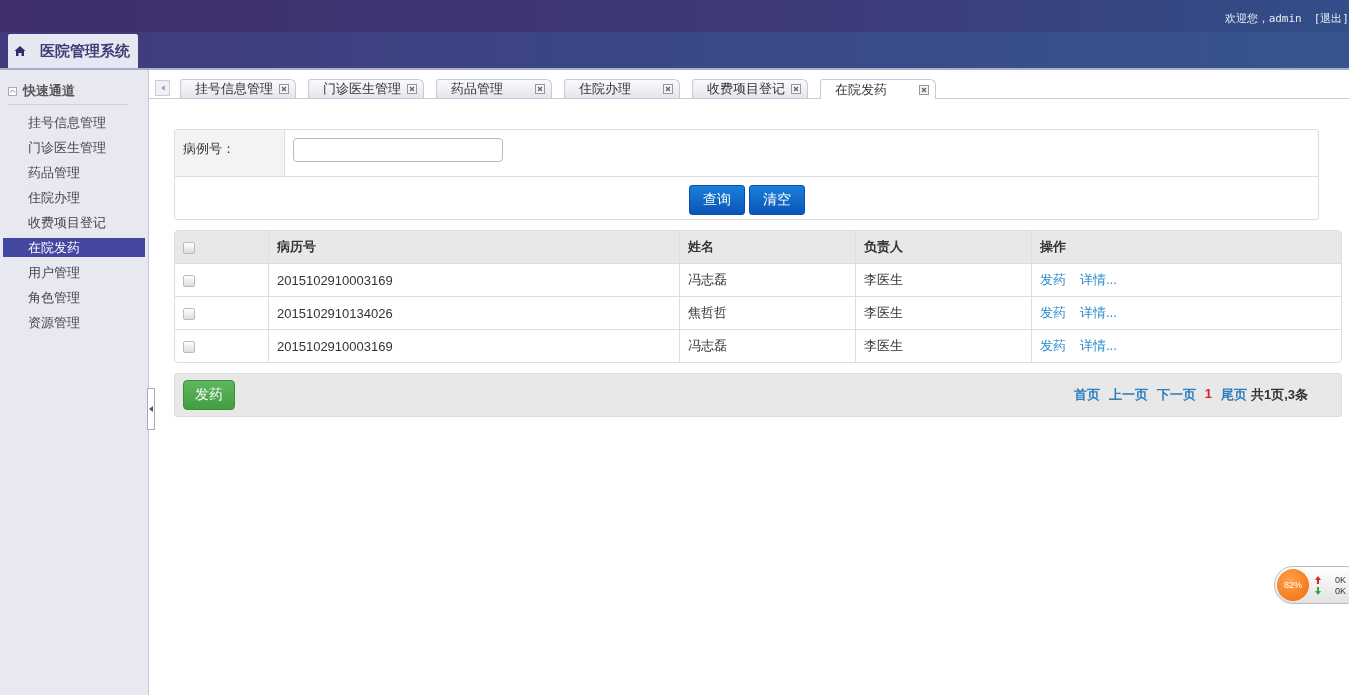 The image size is (1349, 695). What do you see at coordinates (74, 272) in the screenshot?
I see `sidebar-item: 用户管理` at bounding box center [74, 272].